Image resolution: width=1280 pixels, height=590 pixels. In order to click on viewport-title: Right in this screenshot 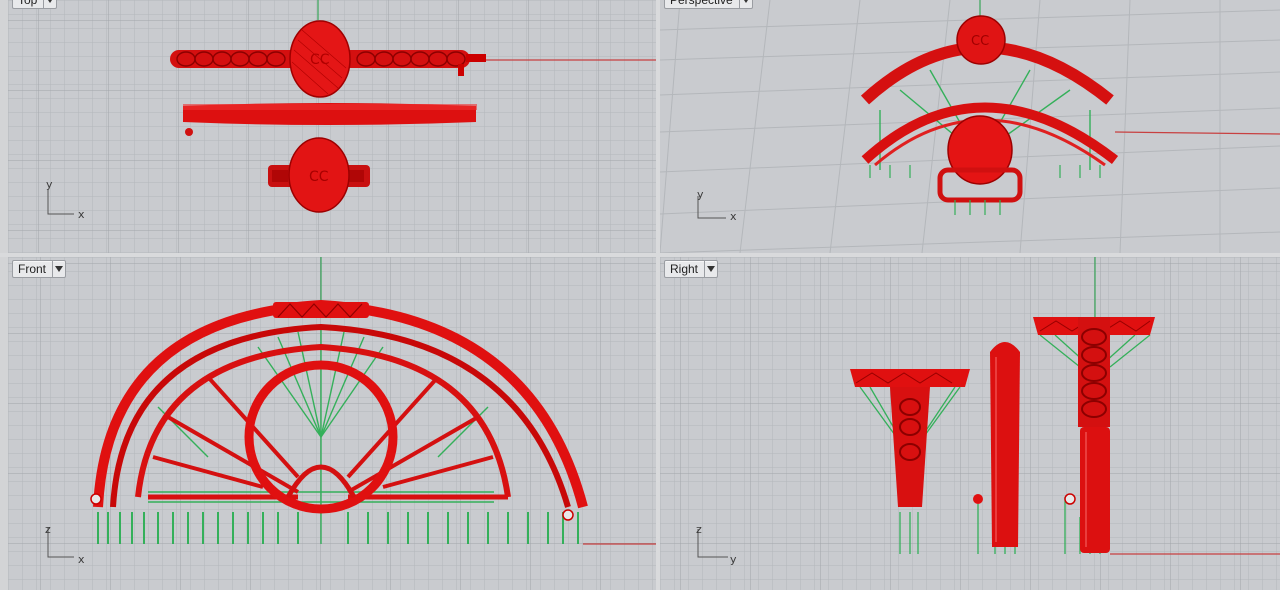, I will do `click(684, 269)`.